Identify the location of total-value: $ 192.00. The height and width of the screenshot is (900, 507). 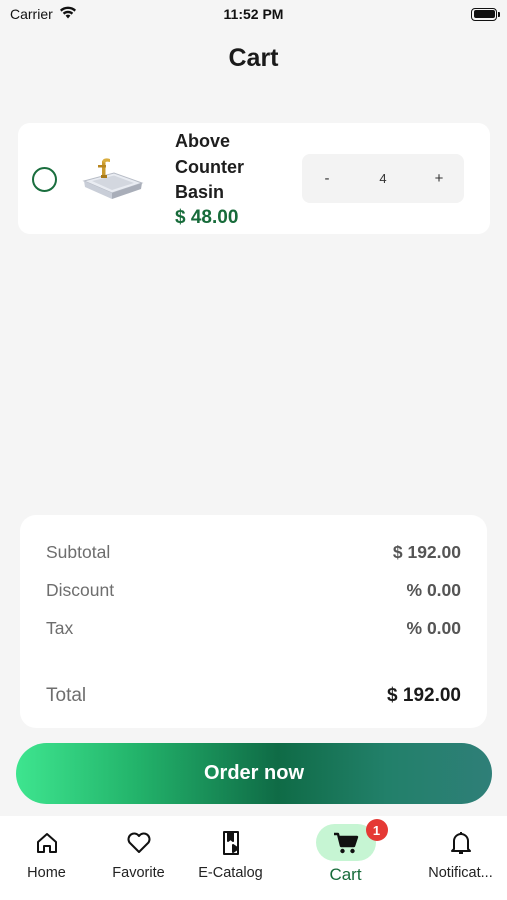
(424, 695).